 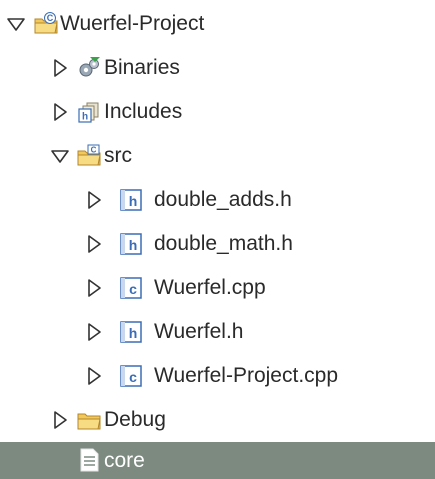 I want to click on tree-item-label: Debug, so click(x=135, y=419).